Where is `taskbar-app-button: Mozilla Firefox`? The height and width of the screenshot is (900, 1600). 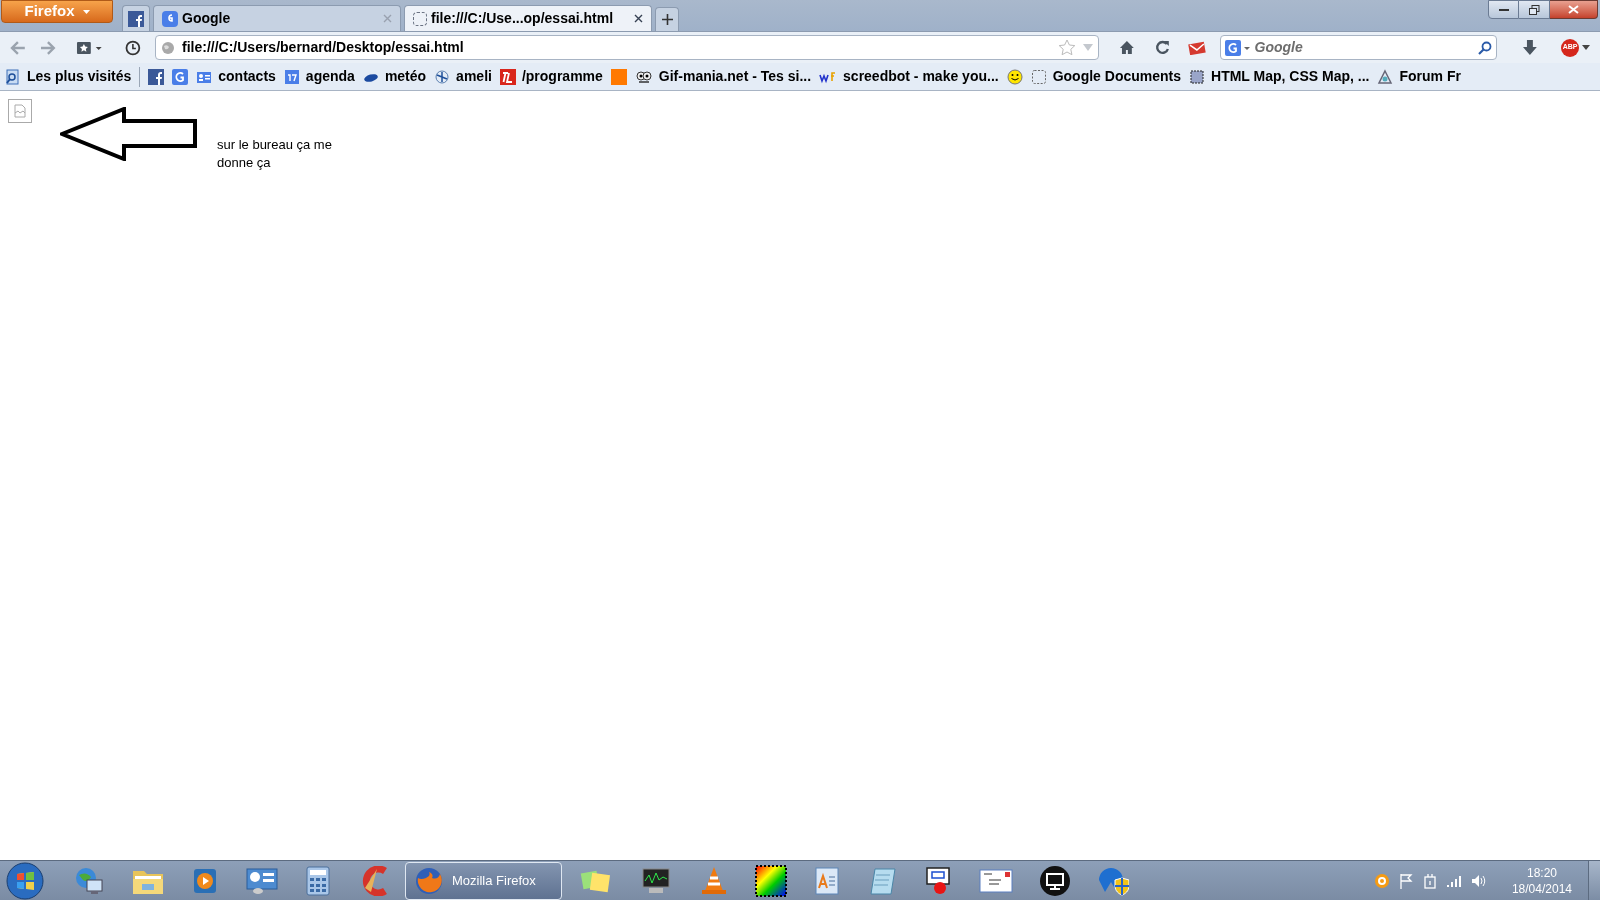
taskbar-app-button: Mozilla Firefox is located at coordinates (483, 880).